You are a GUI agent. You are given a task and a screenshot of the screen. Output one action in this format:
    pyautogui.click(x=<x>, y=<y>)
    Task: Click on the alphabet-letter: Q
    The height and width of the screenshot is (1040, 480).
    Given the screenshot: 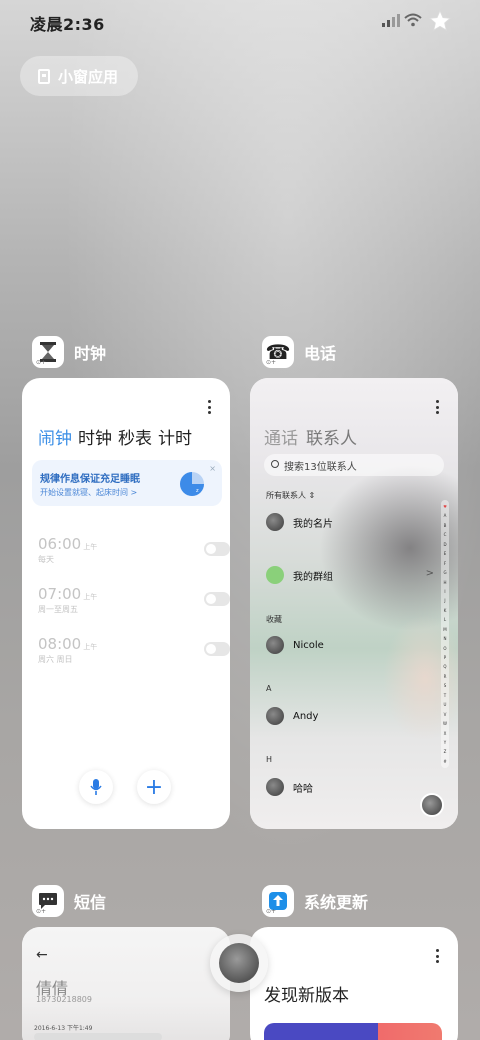 What is the action you would take?
    pyautogui.click(x=444, y=666)
    